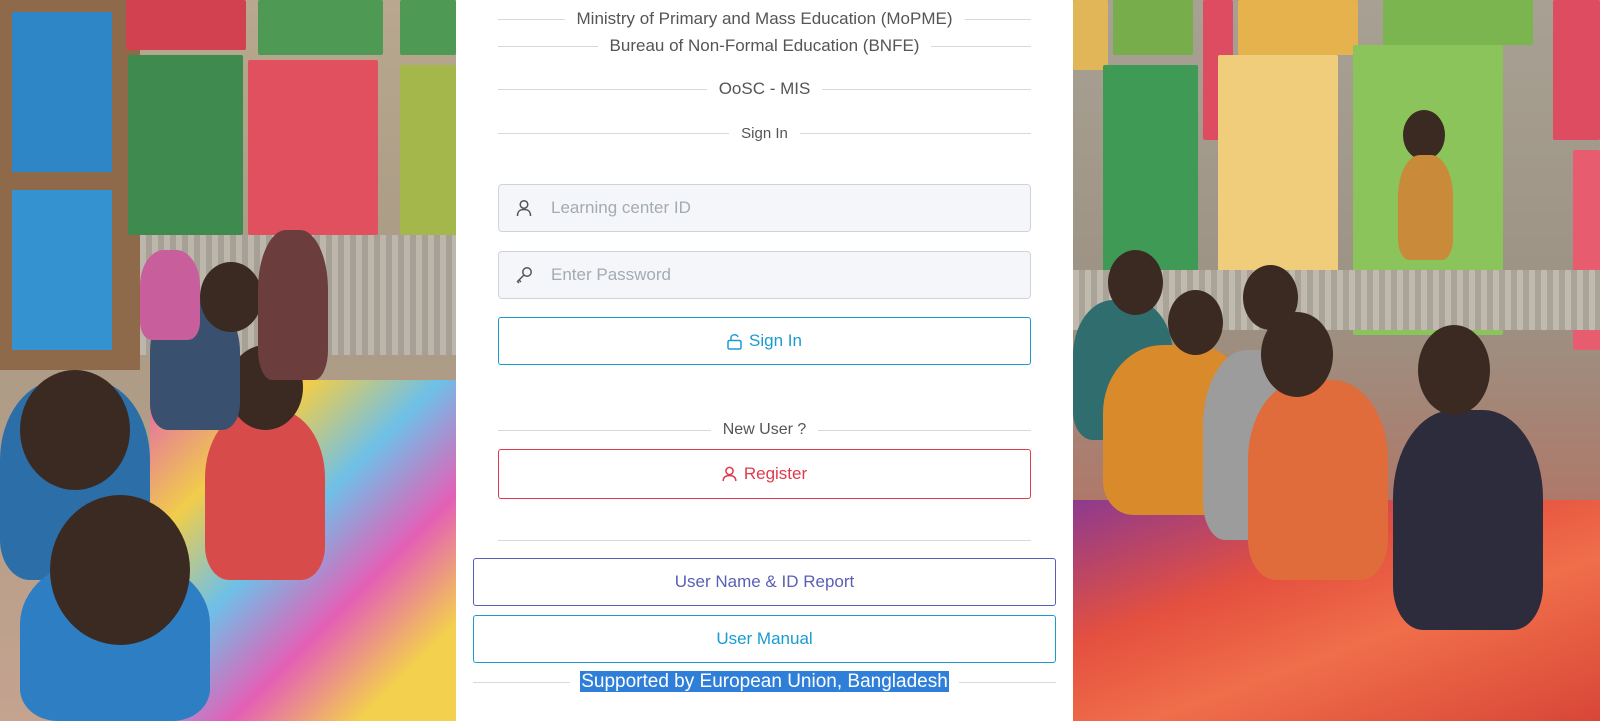 This screenshot has height=721, width=1600. I want to click on learning-center-field, so click(764, 208).